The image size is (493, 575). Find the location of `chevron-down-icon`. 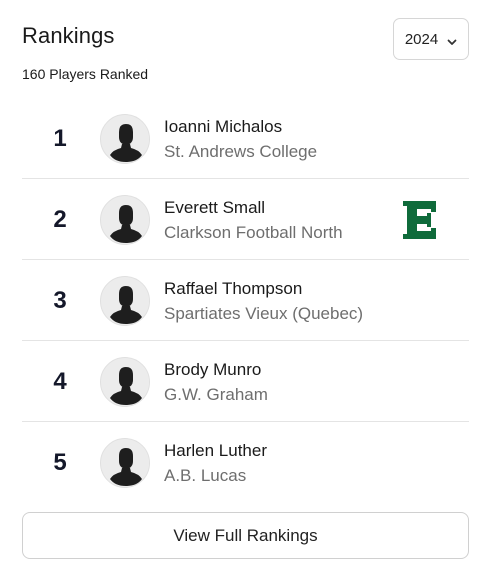

chevron-down-icon is located at coordinates (452, 39).